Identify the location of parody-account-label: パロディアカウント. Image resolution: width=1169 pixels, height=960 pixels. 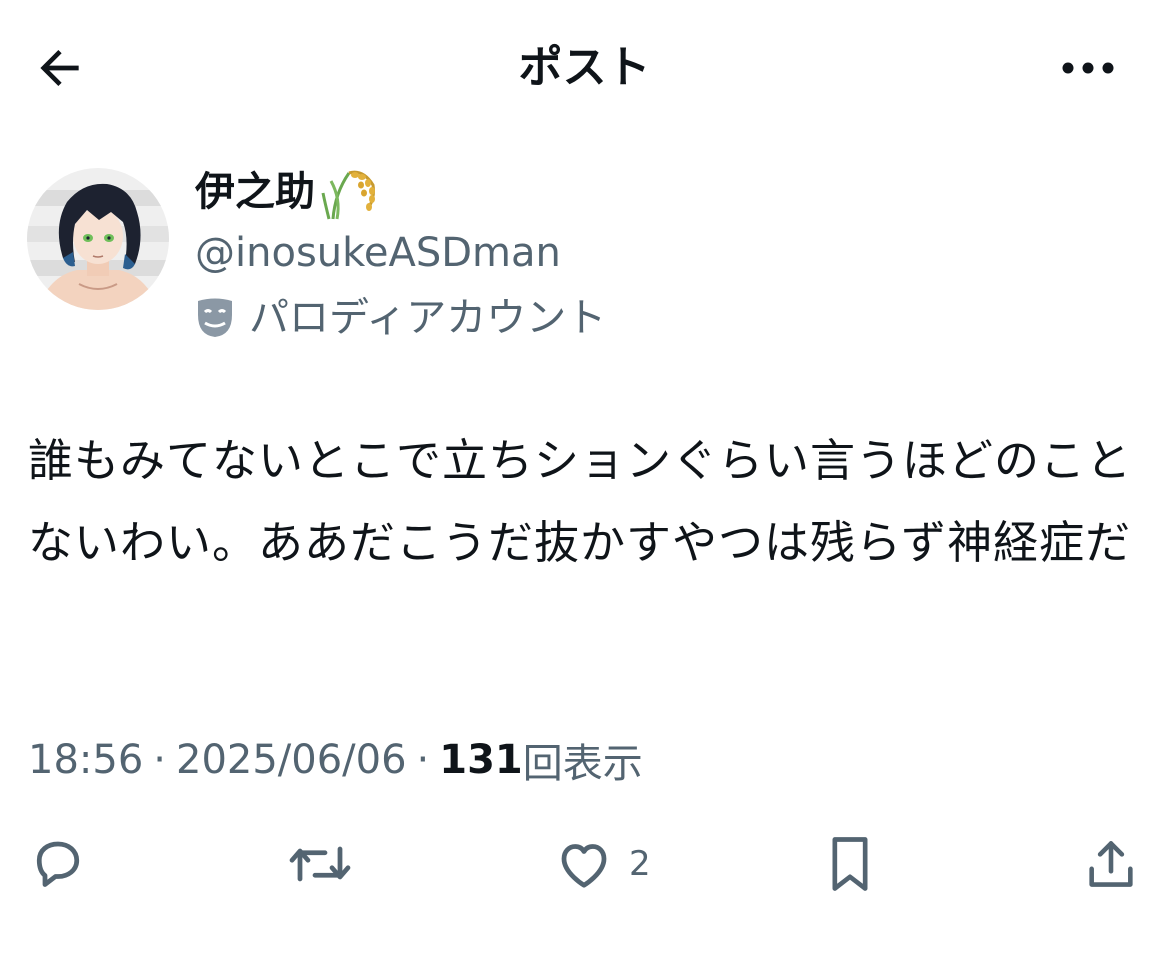
(400, 318).